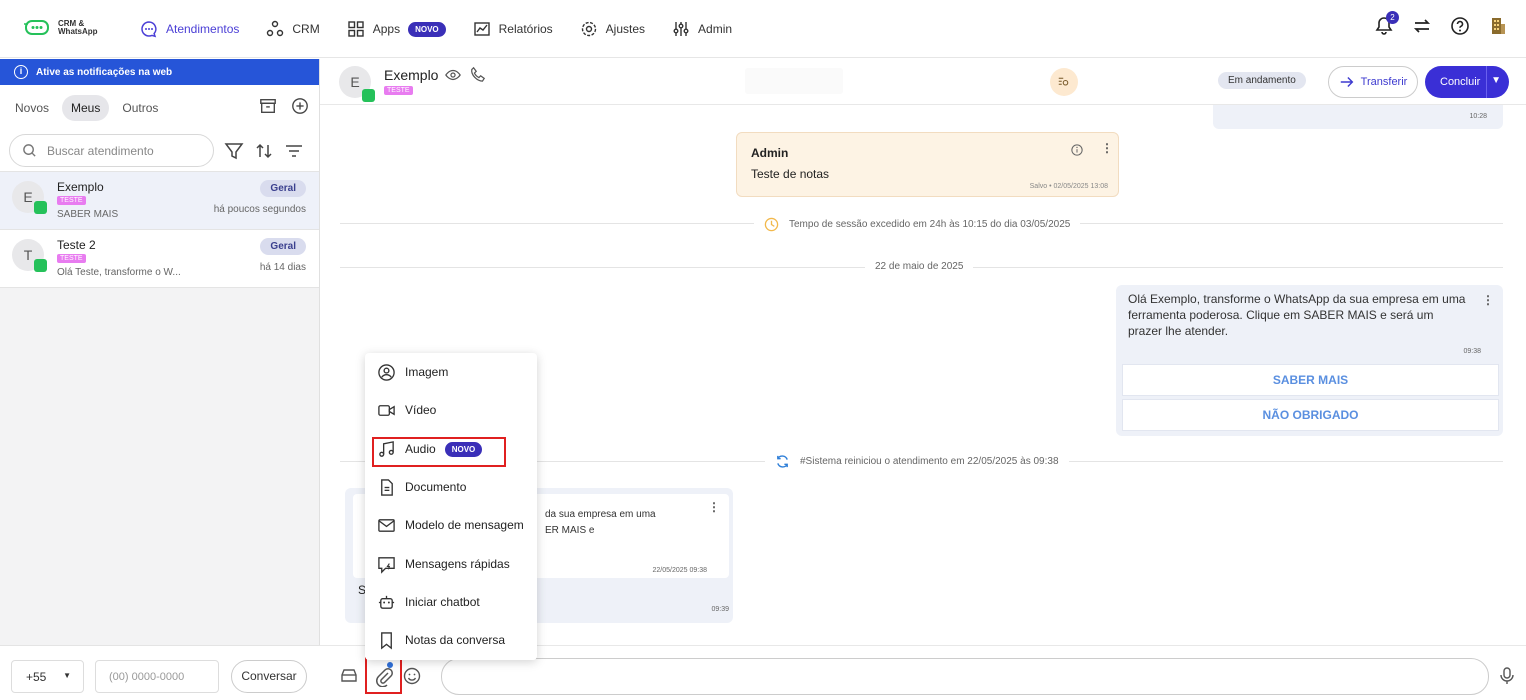 This screenshot has height=700, width=1526. I want to click on country-code-select: +55 ▼, so click(47, 676).